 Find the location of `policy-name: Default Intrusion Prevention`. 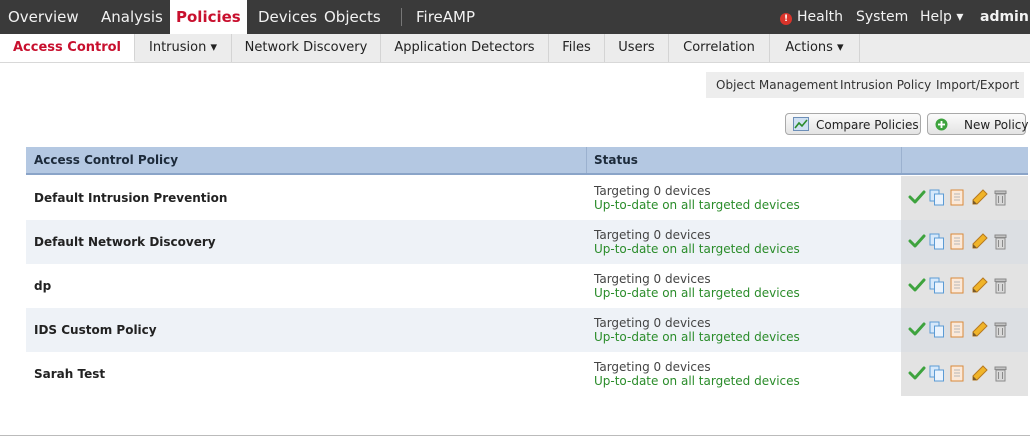

policy-name: Default Intrusion Prevention is located at coordinates (130, 198).